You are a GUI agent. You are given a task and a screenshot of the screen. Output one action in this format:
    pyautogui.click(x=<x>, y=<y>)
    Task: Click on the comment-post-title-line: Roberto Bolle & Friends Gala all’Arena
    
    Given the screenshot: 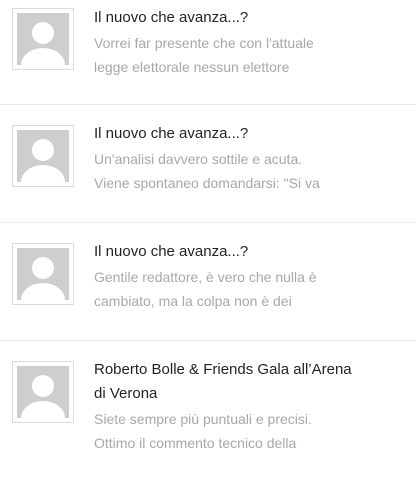 What is the action you would take?
    pyautogui.click(x=223, y=369)
    